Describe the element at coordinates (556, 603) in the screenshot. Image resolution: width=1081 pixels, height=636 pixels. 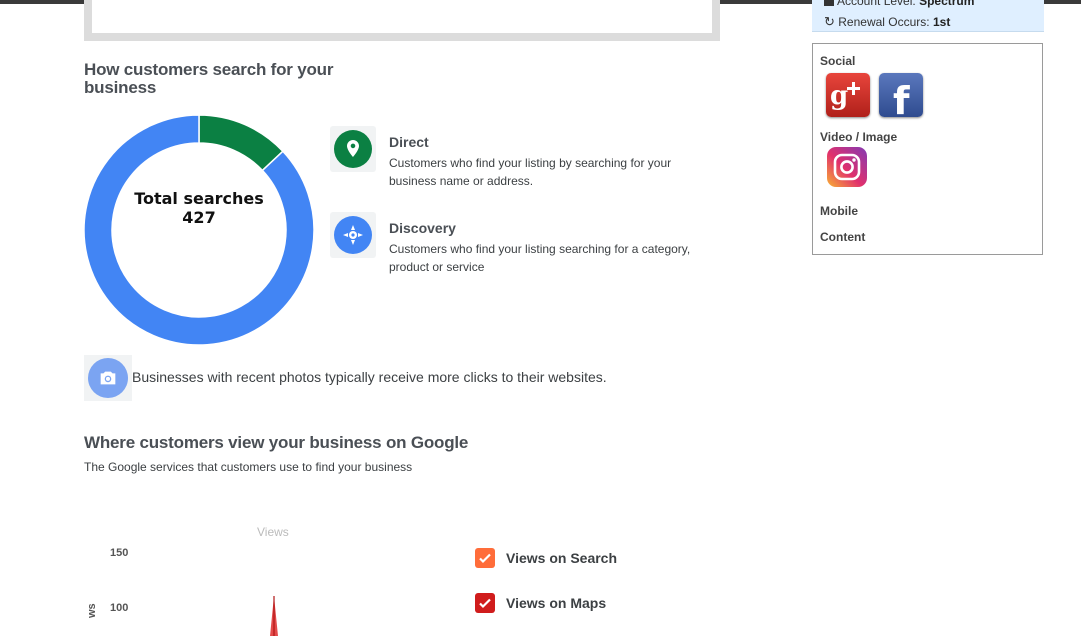
I see `views-on-maps-label: Views on Maps` at that location.